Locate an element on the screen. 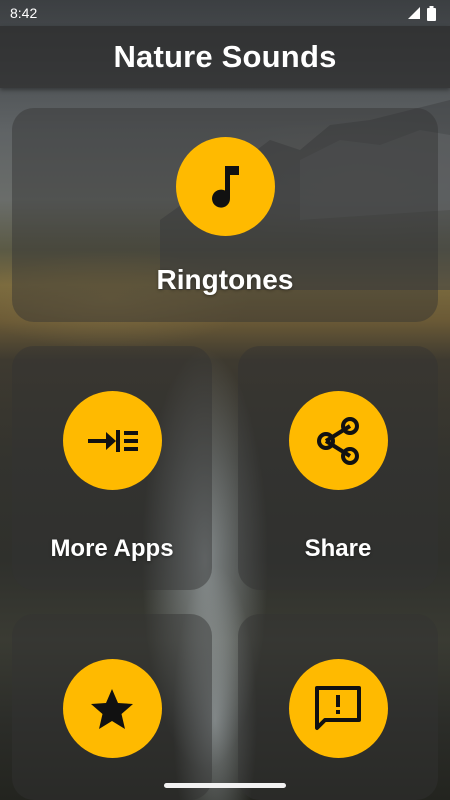  star-icon is located at coordinates (112, 708).